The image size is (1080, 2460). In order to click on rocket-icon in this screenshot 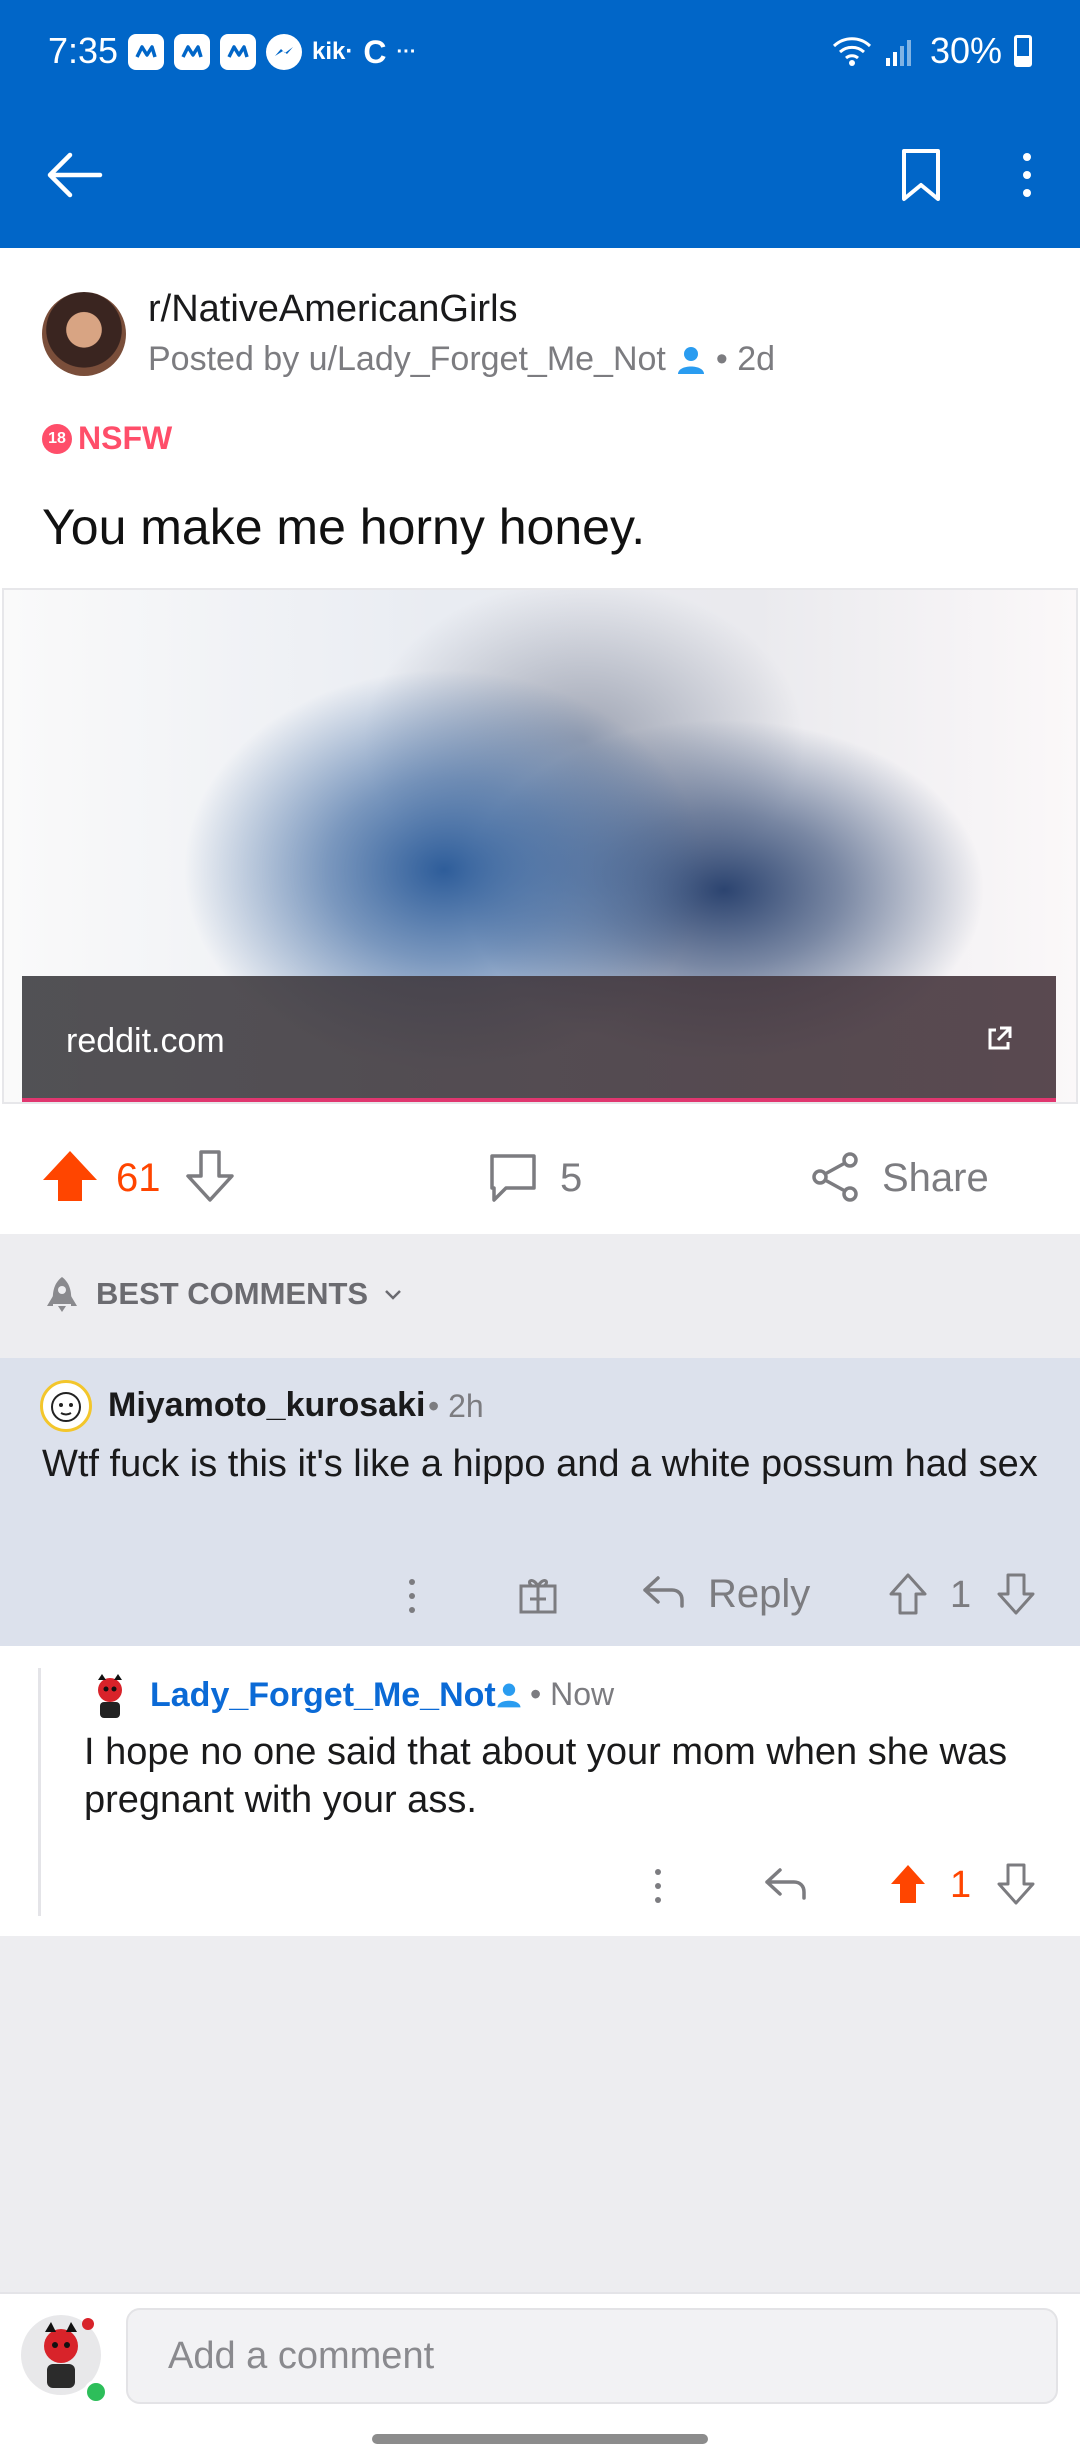, I will do `click(62, 1294)`.